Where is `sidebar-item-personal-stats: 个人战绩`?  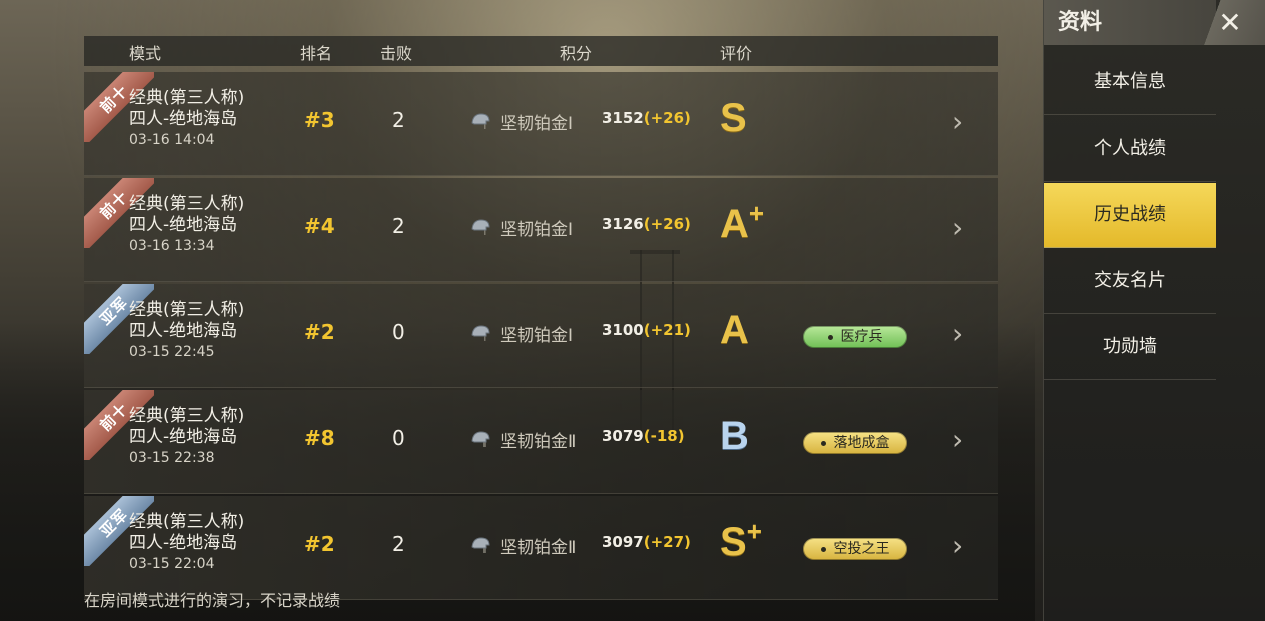 sidebar-item-personal-stats: 个人战绩 is located at coordinates (1130, 149).